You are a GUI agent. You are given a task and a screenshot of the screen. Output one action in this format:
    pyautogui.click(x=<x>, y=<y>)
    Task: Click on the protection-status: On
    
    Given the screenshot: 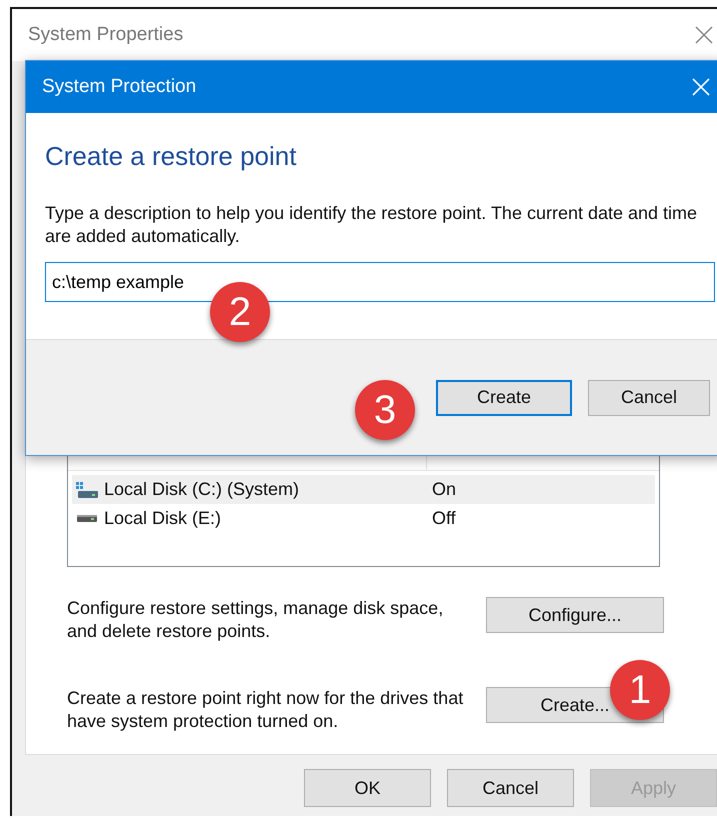 What is the action you would take?
    pyautogui.click(x=444, y=489)
    